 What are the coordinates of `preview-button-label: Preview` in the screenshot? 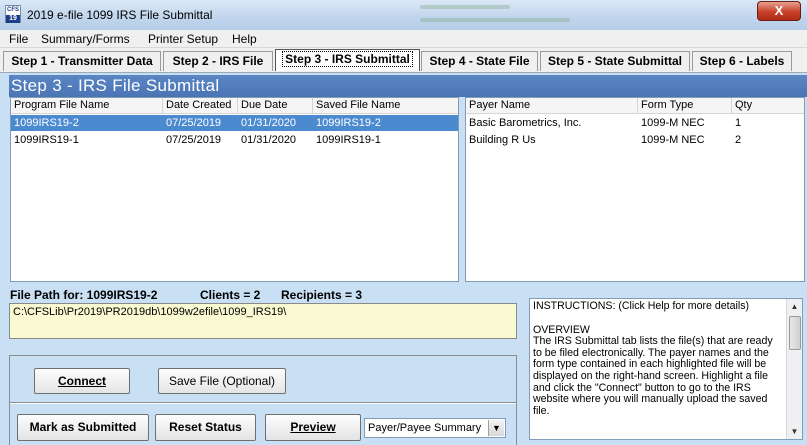 It's located at (313, 427).